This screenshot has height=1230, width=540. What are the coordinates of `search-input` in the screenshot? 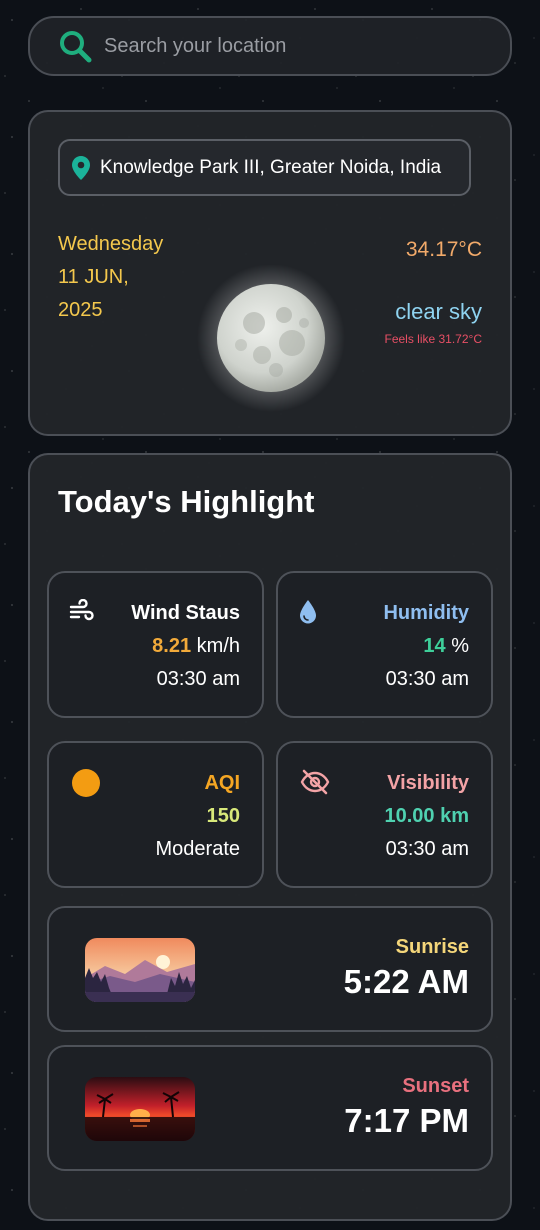 It's located at (294, 46).